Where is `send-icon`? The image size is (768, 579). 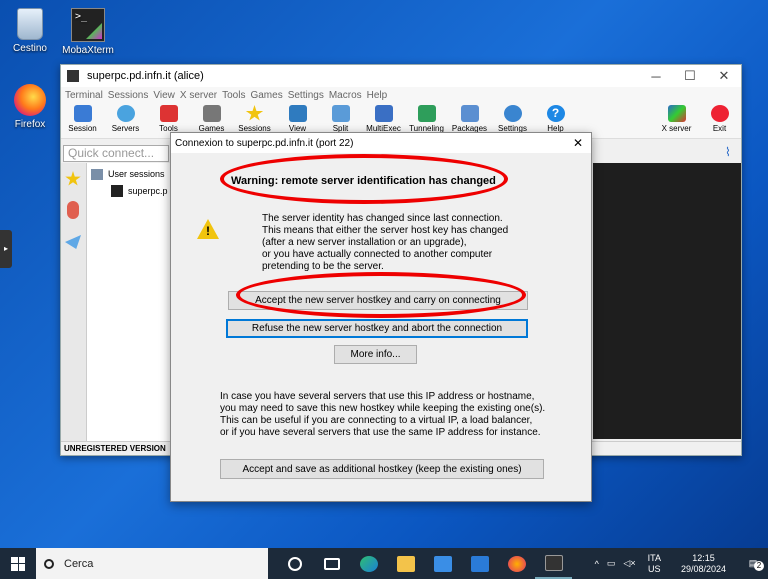
send-icon is located at coordinates (73, 242).